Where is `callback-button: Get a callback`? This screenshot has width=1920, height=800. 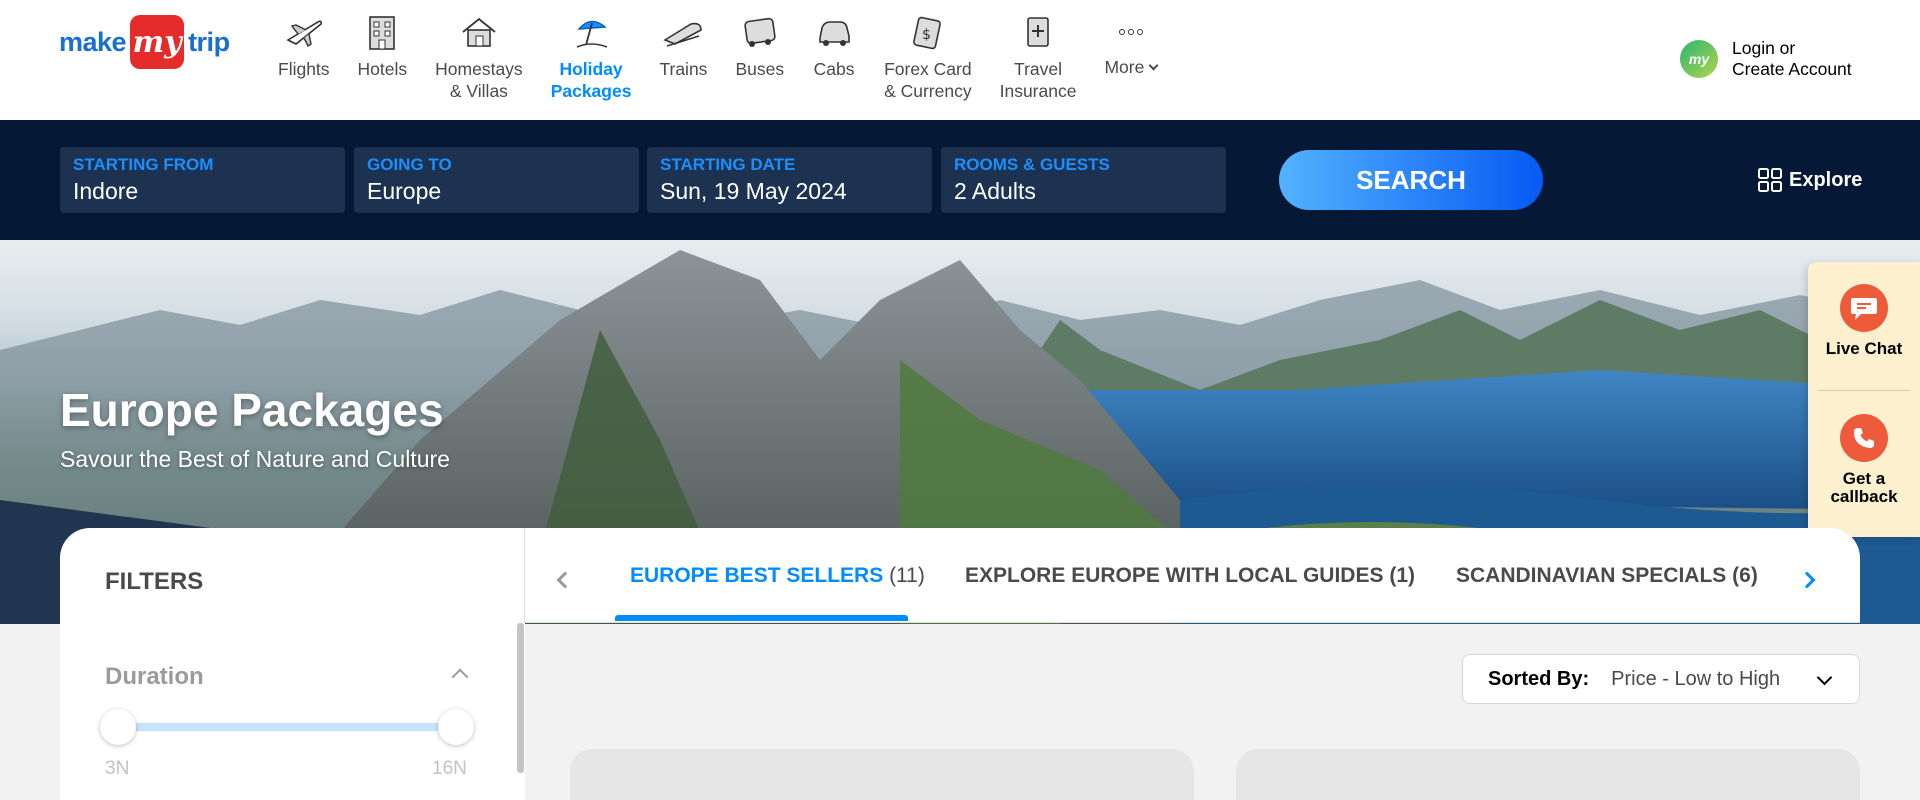
callback-button: Get a callback is located at coordinates (1864, 460).